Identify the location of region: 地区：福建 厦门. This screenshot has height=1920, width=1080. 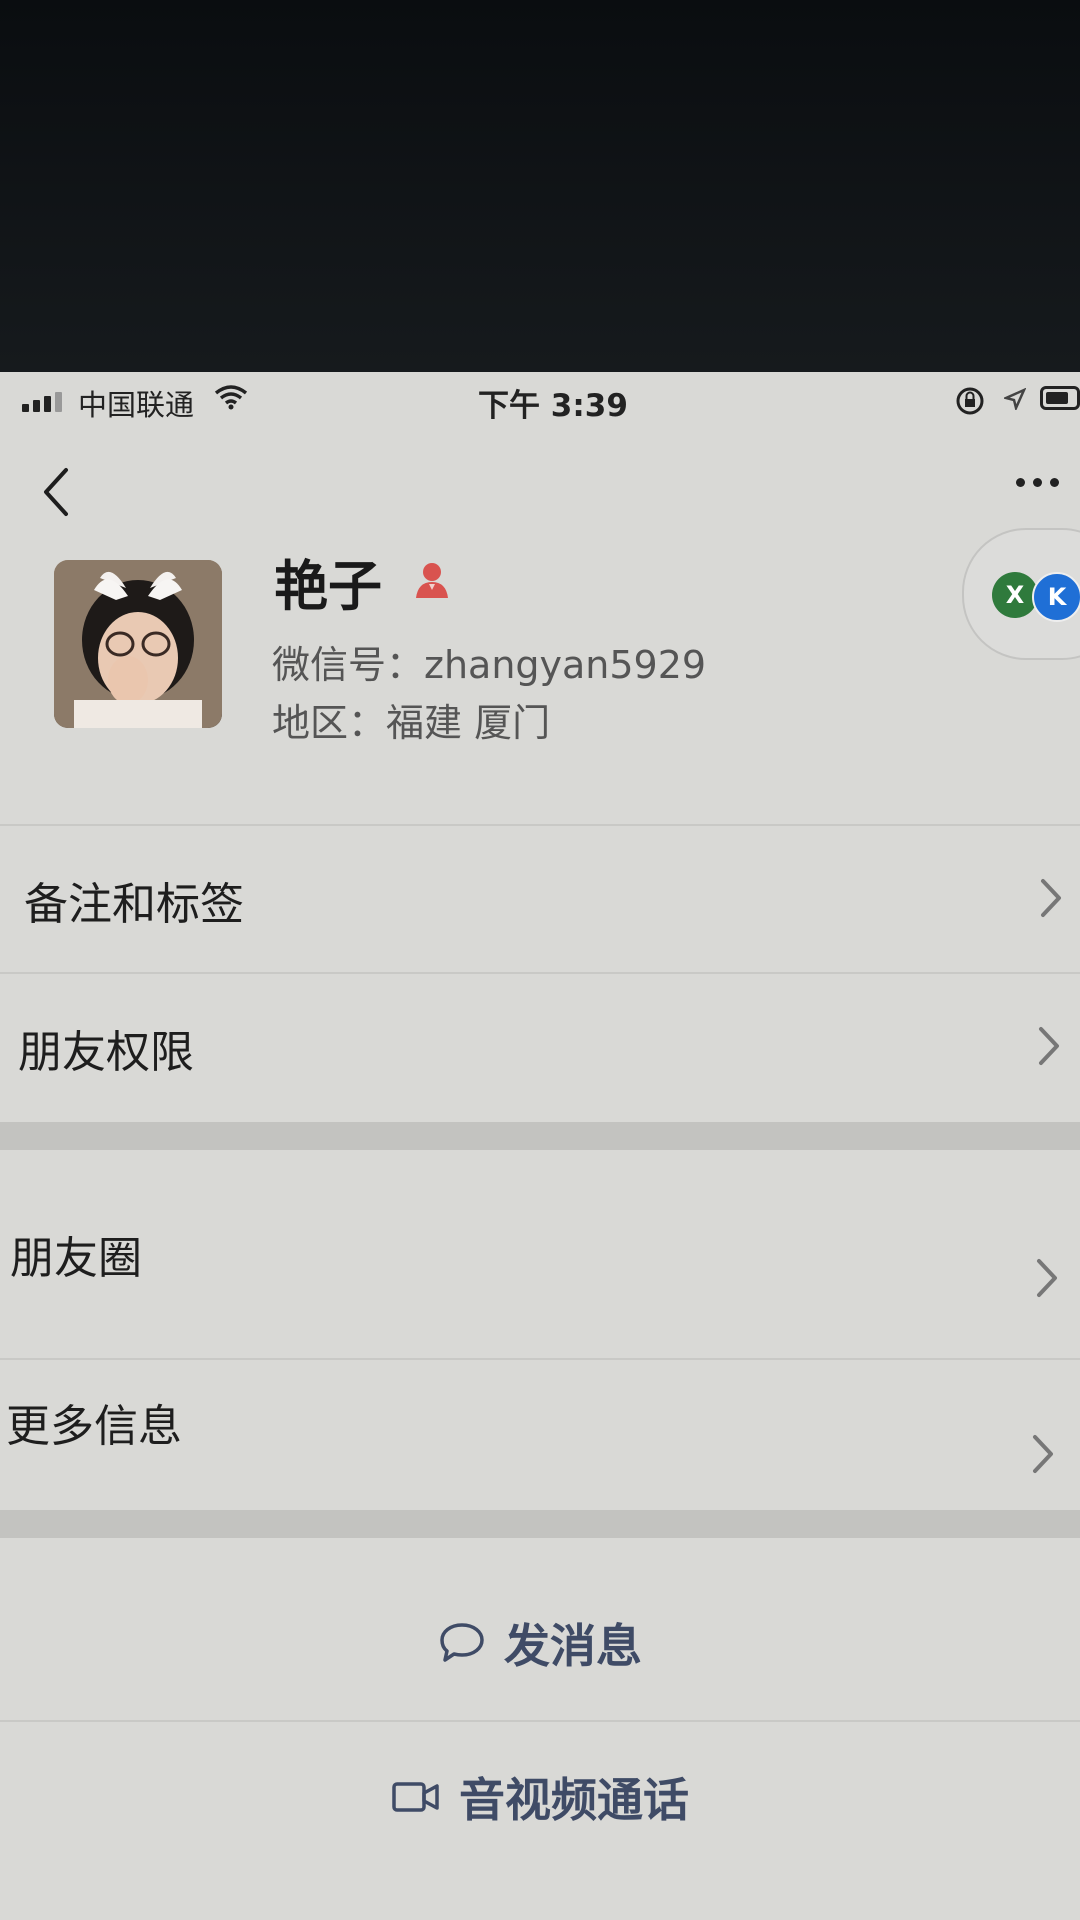
(411, 723).